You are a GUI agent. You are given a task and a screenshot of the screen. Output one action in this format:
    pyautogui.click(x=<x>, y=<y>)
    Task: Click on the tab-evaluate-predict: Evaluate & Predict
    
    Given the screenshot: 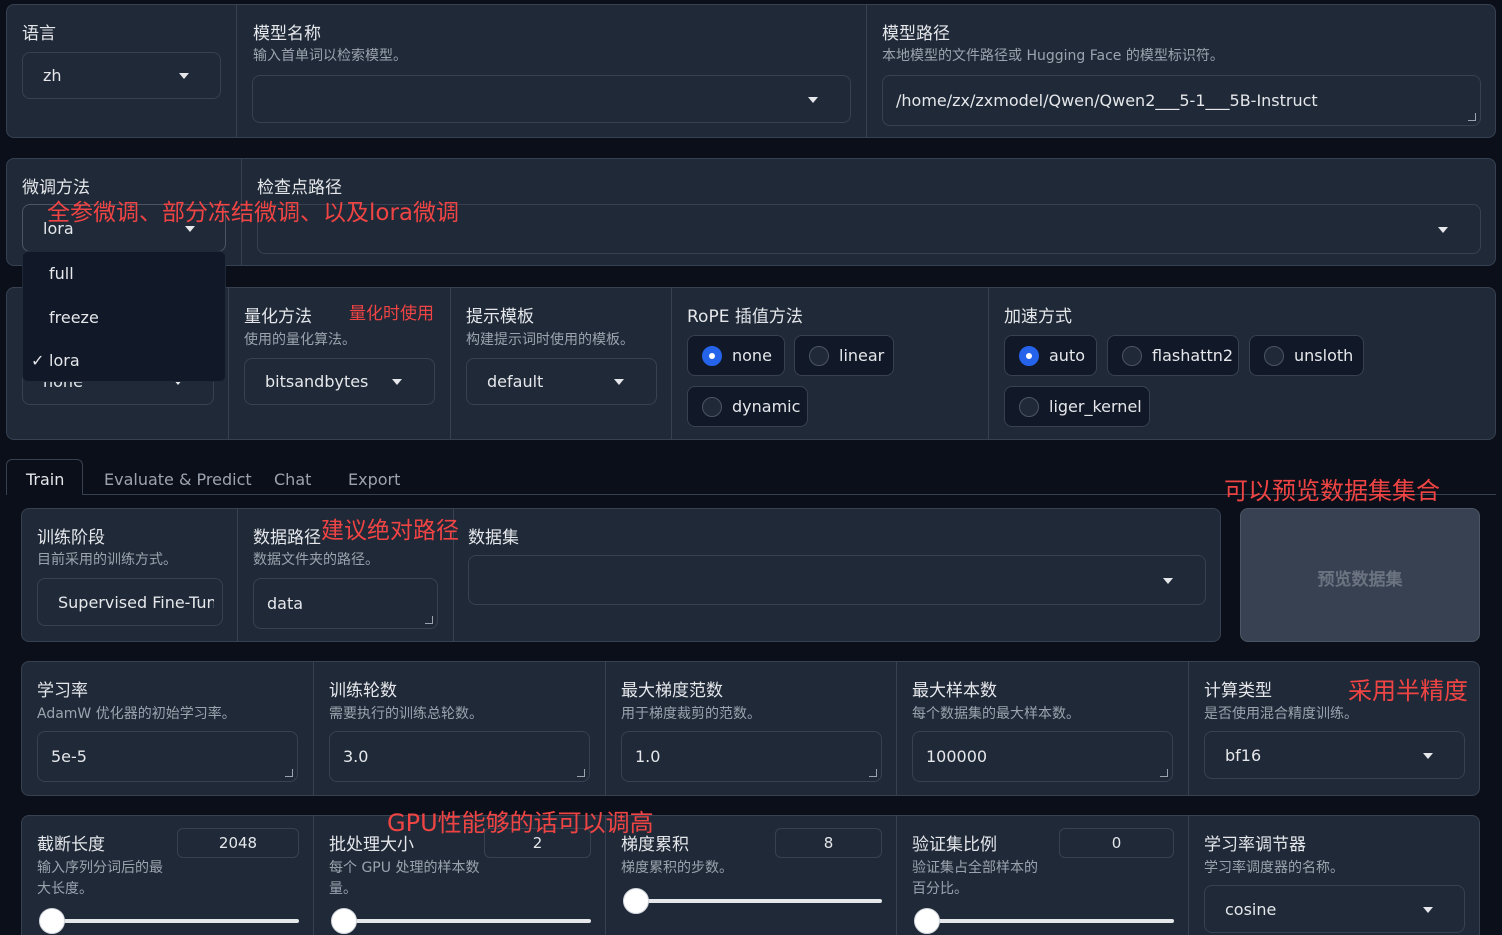 What is the action you would take?
    pyautogui.click(x=178, y=479)
    